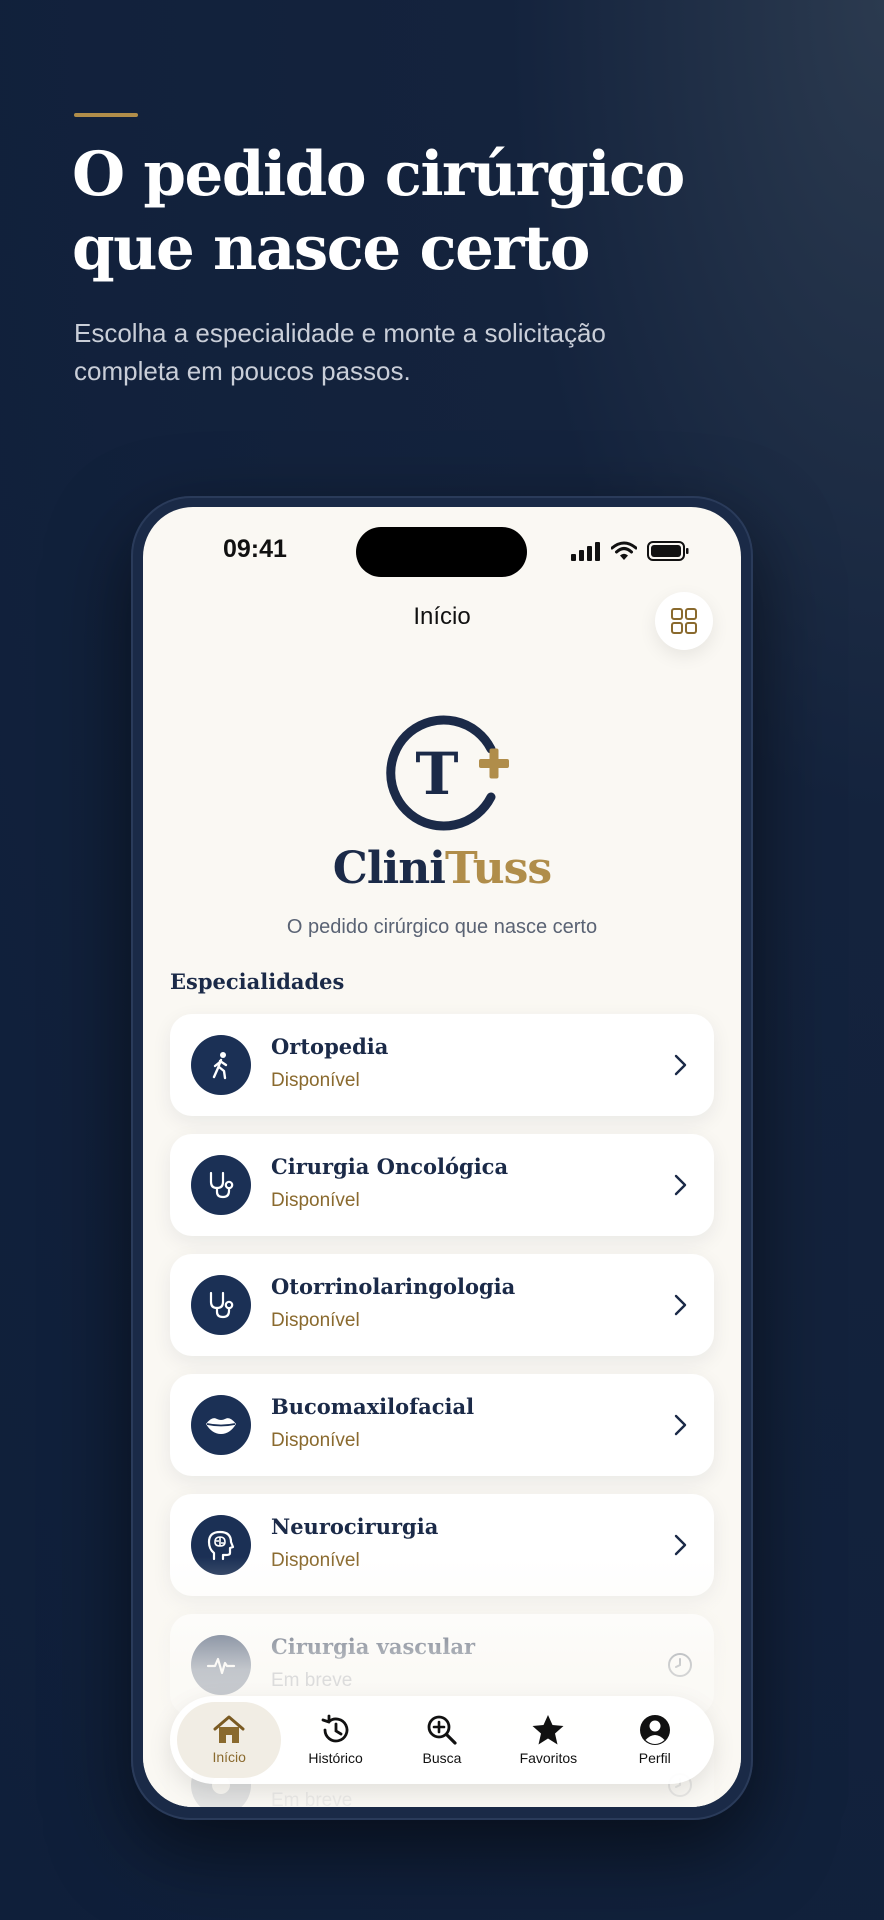  What do you see at coordinates (221, 1425) in the screenshot?
I see `lips-icon` at bounding box center [221, 1425].